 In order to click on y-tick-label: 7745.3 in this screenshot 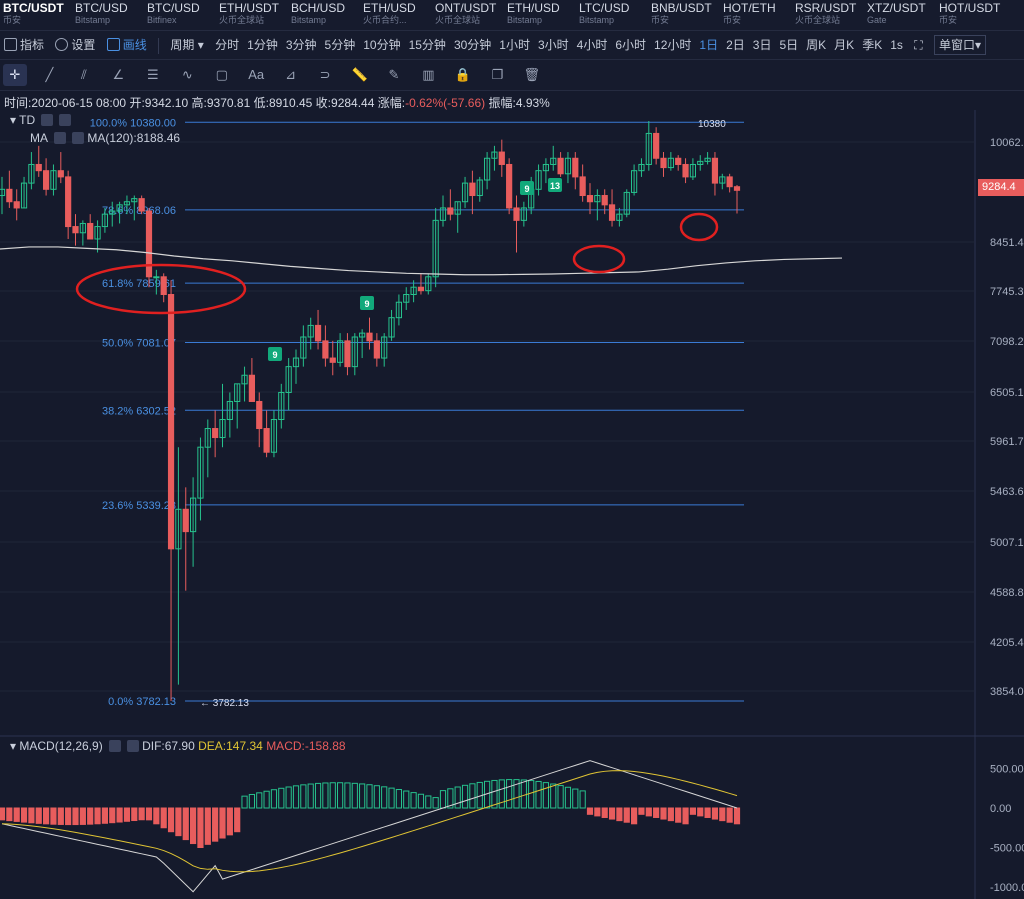, I will do `click(1007, 292)`.